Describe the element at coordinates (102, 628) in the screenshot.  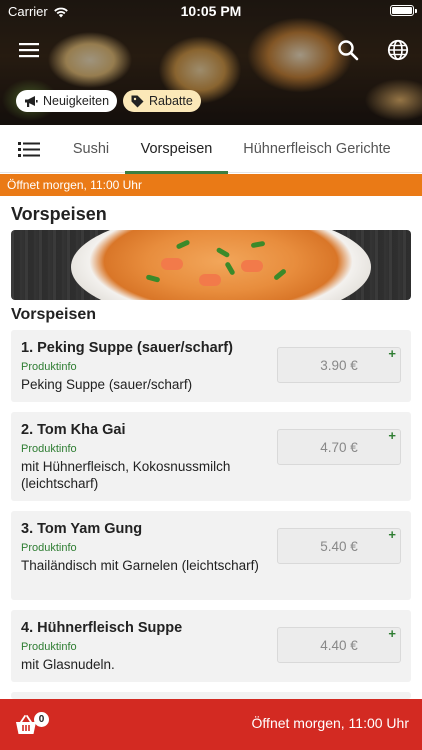
I see `product-name: 4. Hühnerfleisch Suppe` at that location.